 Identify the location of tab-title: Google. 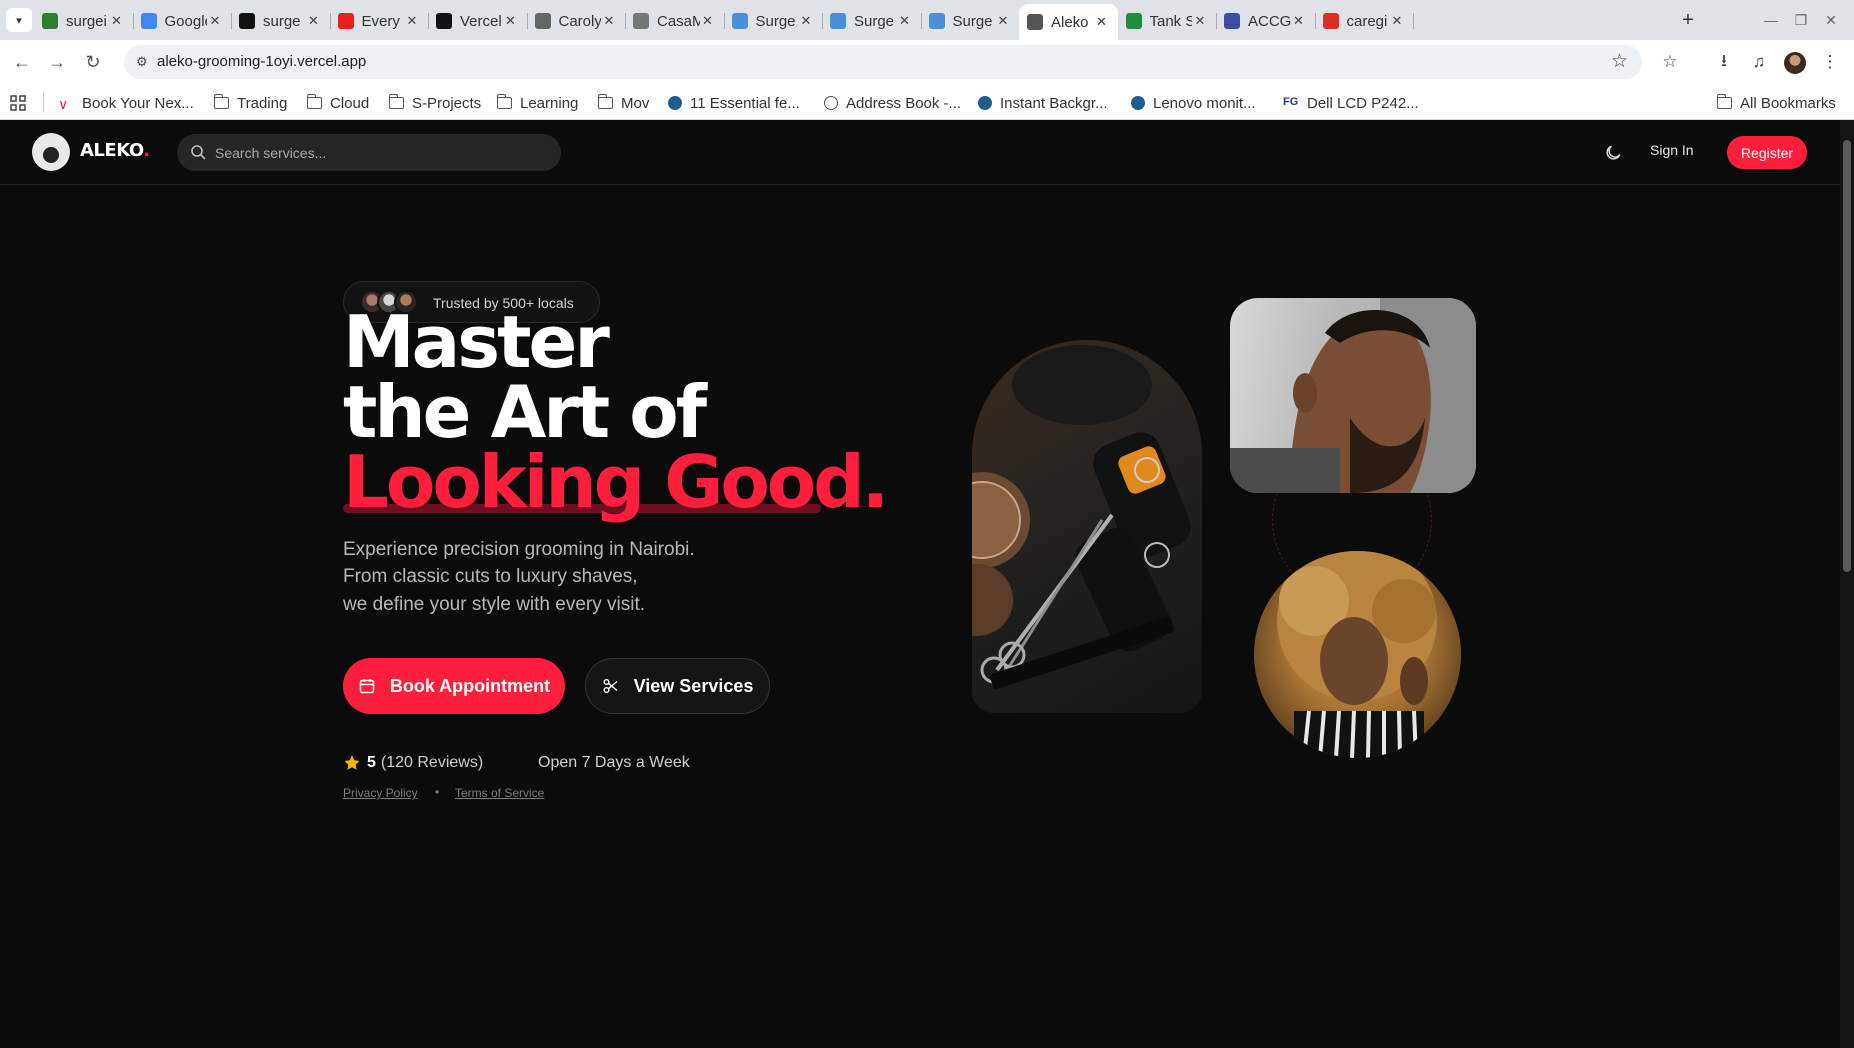
(186, 21).